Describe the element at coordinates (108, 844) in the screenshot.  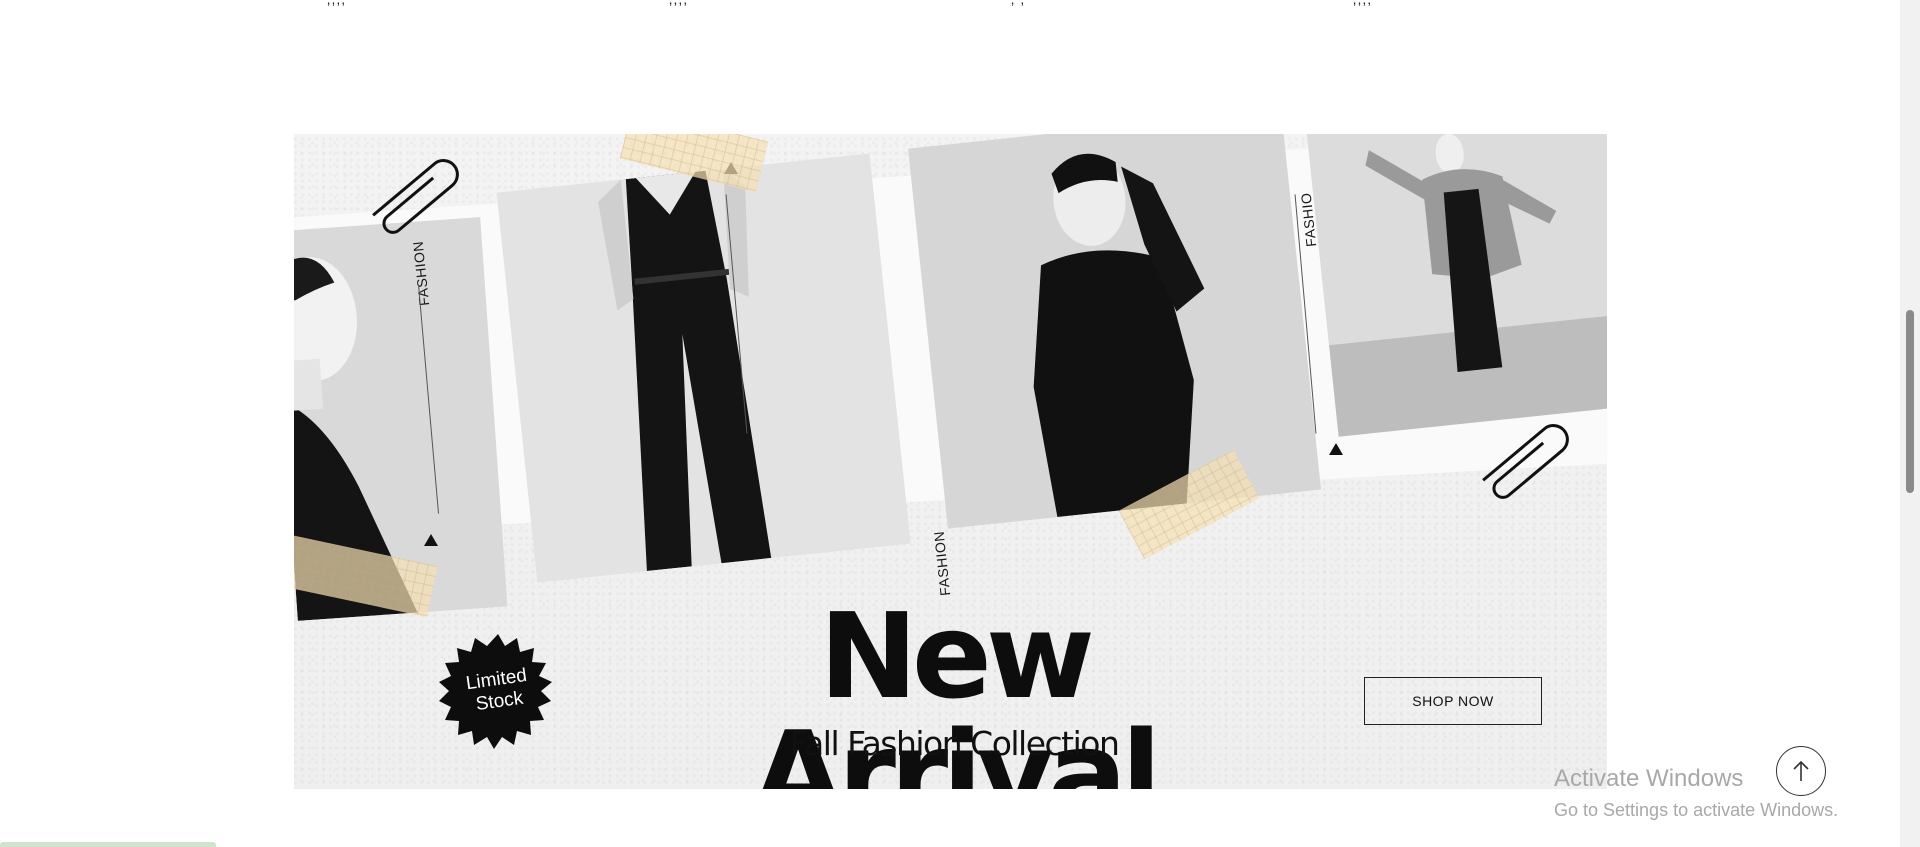
I see `page-load-progress` at that location.